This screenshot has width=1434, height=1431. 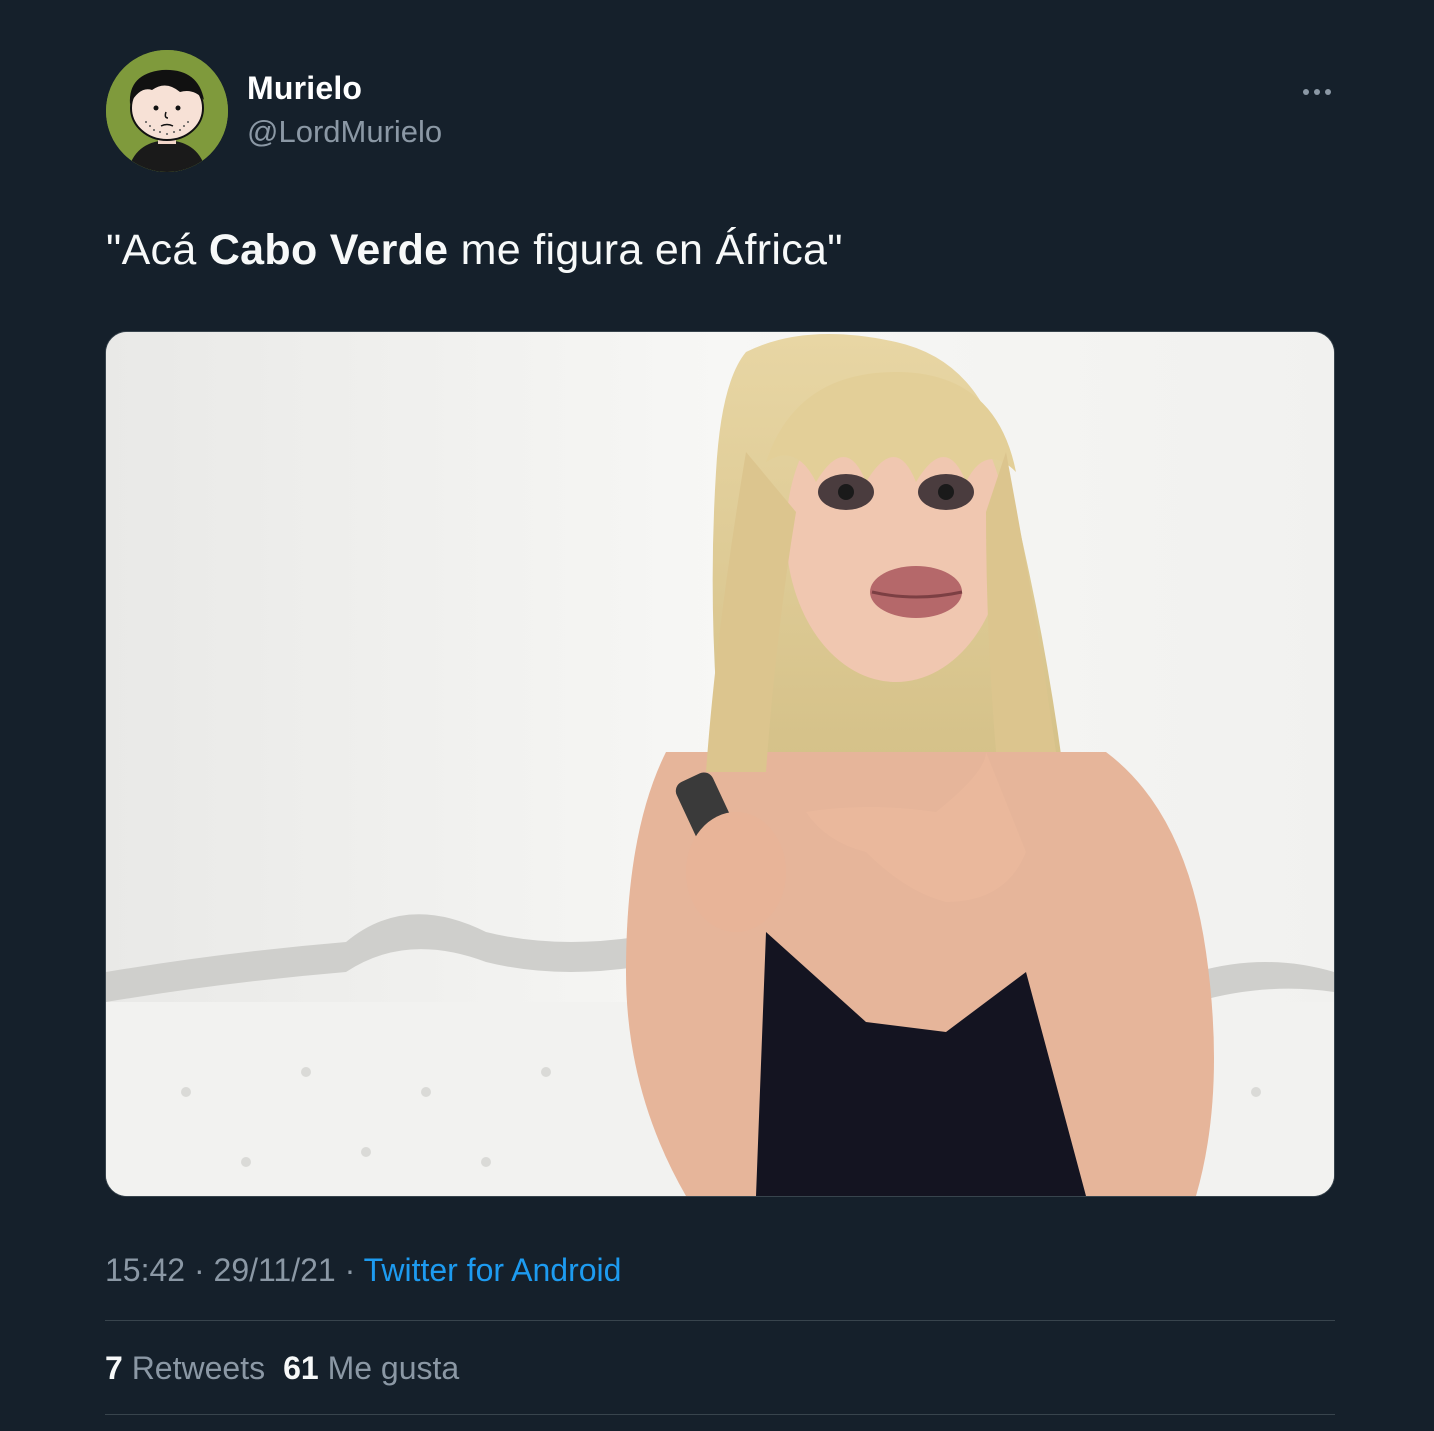 I want to click on likes-count: 61, so click(x=301, y=1368).